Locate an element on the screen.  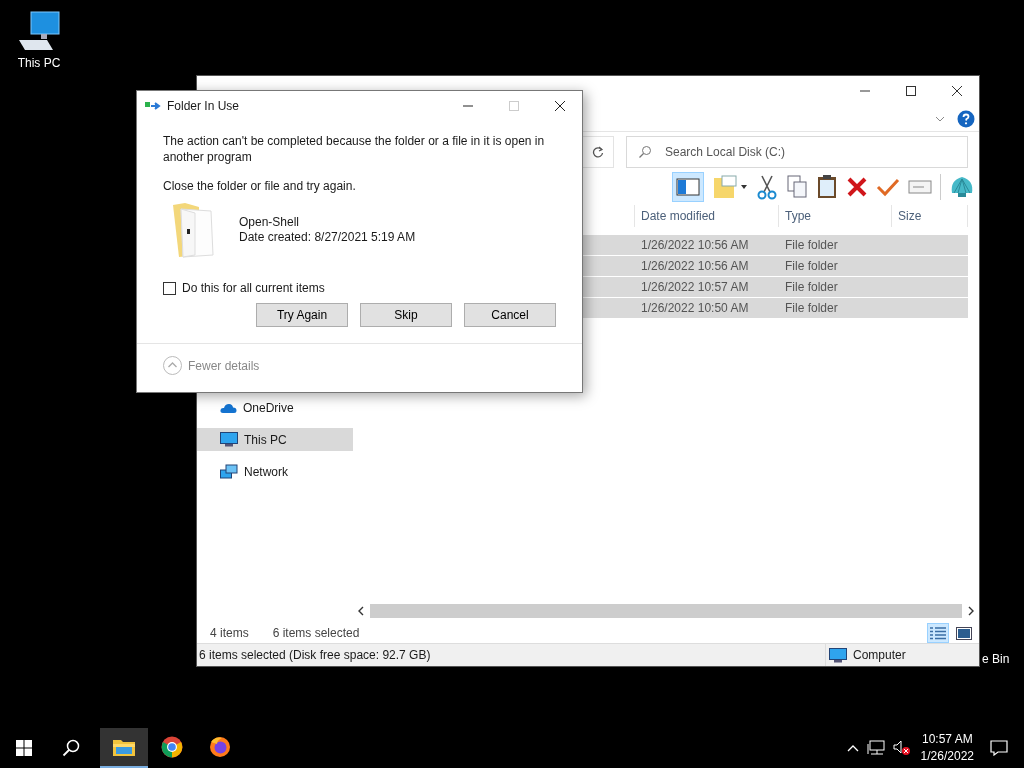
dialog-message: The action can't be completed because the folder or a file in it is open in another program is located at coordinates (354, 149).